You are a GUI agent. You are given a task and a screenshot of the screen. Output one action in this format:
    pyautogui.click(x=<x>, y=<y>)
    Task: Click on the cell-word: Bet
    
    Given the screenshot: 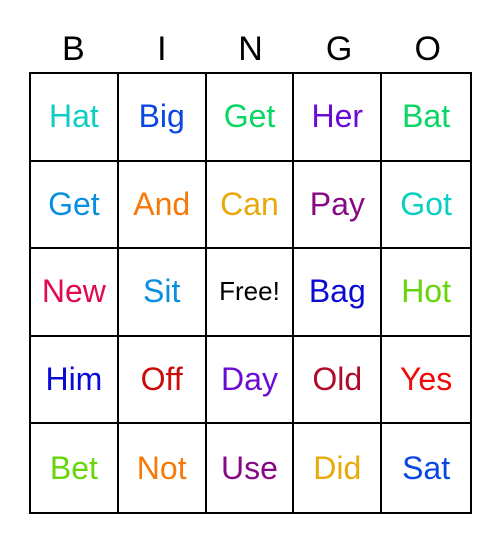 What is the action you would take?
    pyautogui.click(x=73, y=467)
    